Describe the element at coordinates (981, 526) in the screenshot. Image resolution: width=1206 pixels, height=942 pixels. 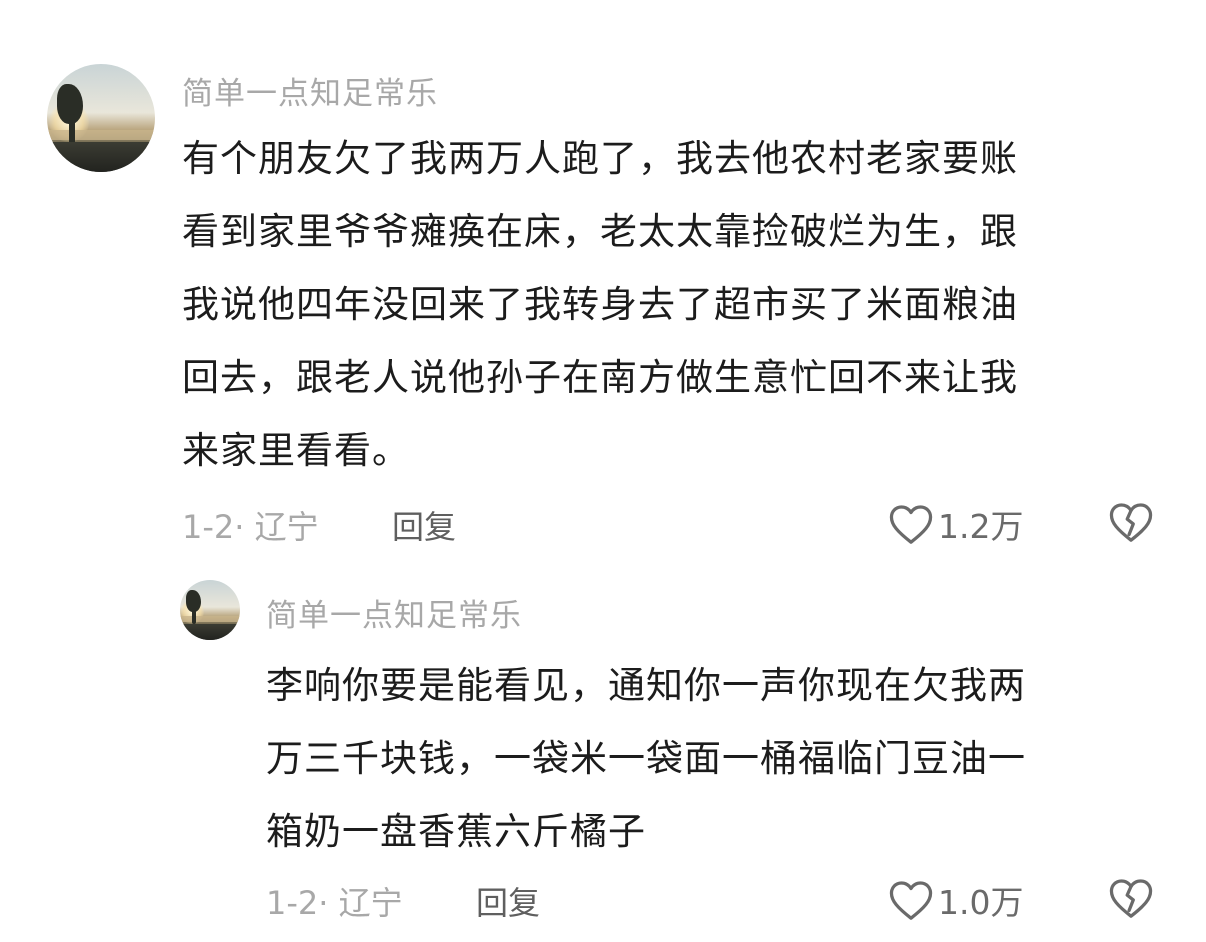
I see `like-count: 1.2万` at that location.